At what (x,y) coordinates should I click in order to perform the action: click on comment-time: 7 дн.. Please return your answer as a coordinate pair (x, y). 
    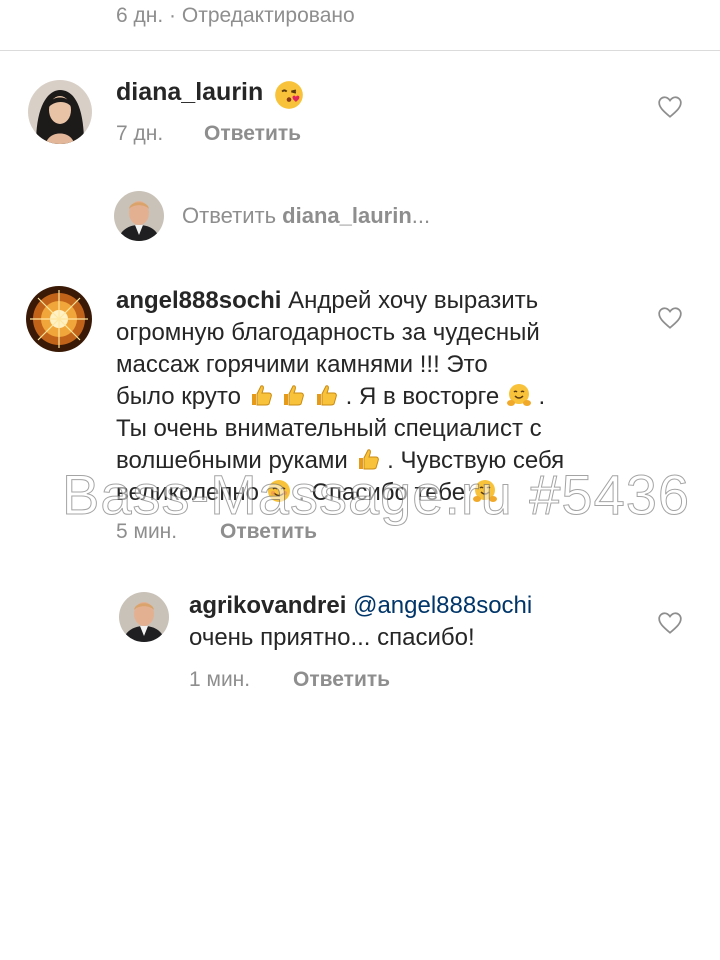
    Looking at the image, I should click on (140, 133).